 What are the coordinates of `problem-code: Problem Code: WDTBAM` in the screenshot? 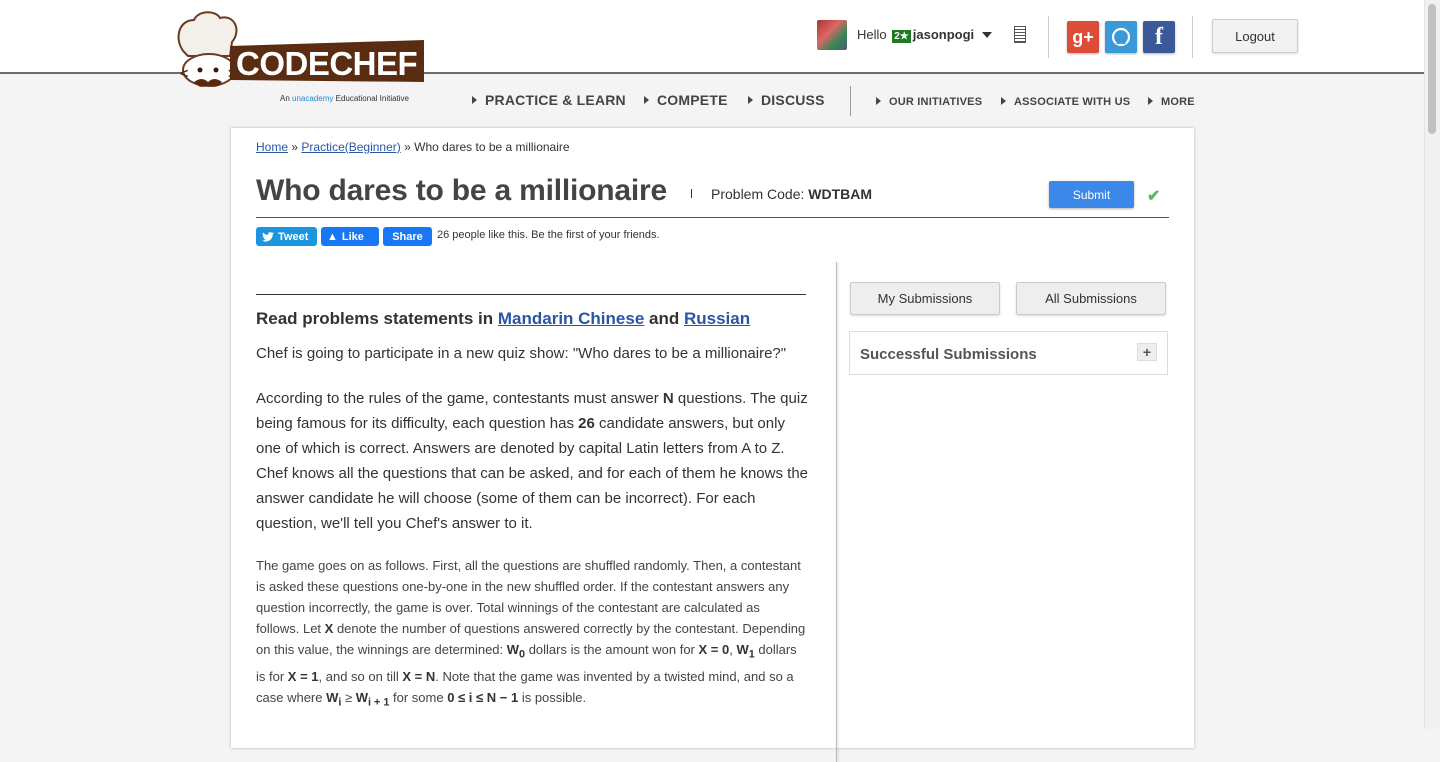 It's located at (792, 194).